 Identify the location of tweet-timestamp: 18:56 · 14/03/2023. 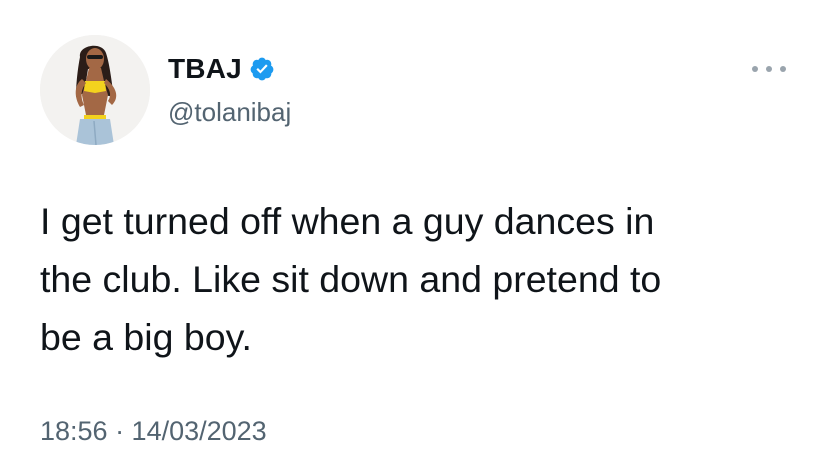
(153, 431).